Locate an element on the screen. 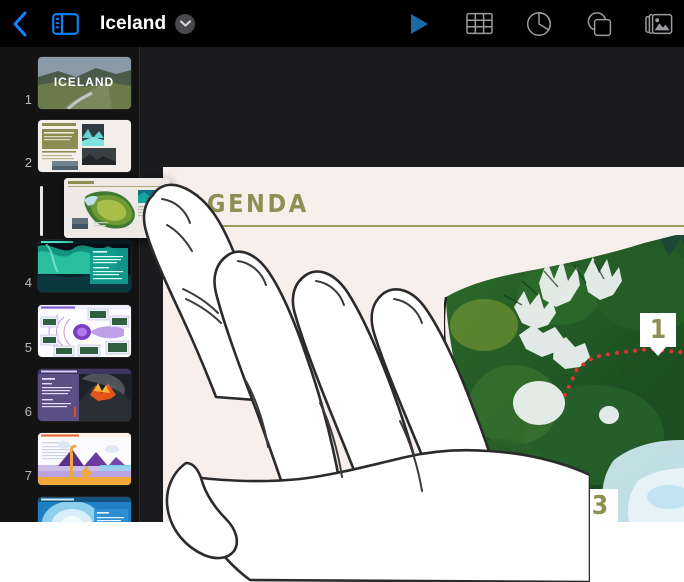 Image resolution: width=684 pixels, height=582 pixels. thumb-art-magnetosphere is located at coordinates (84, 331).